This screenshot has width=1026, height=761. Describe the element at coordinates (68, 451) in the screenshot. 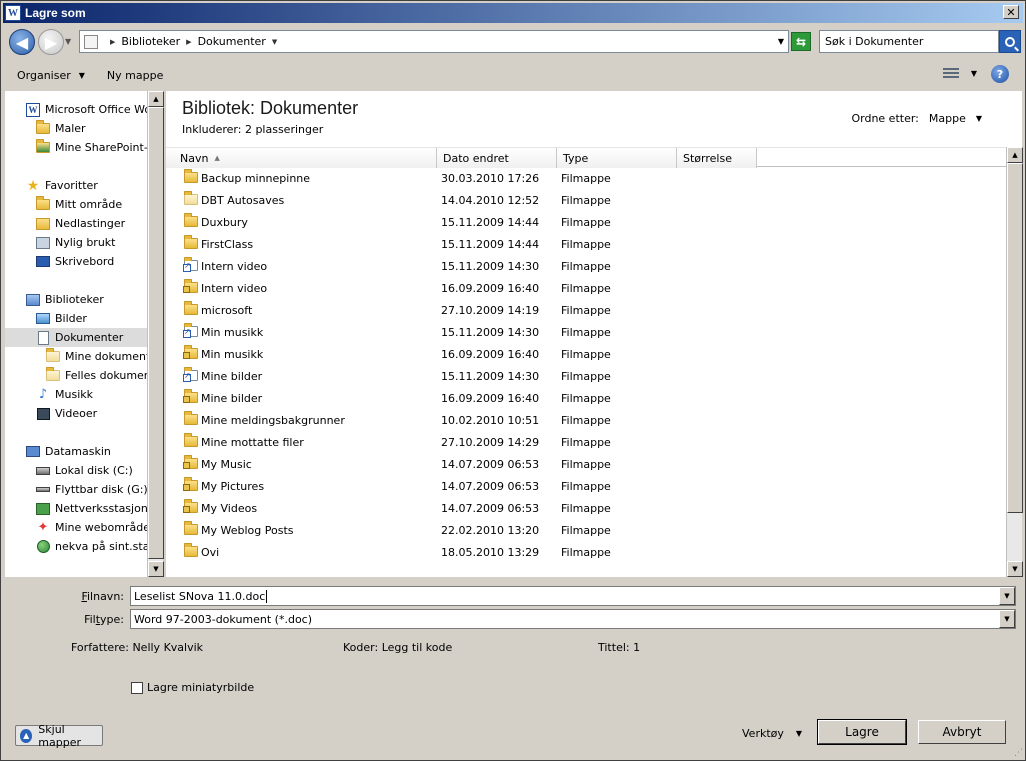

I see `nav-item-computer: Datamaskin` at that location.